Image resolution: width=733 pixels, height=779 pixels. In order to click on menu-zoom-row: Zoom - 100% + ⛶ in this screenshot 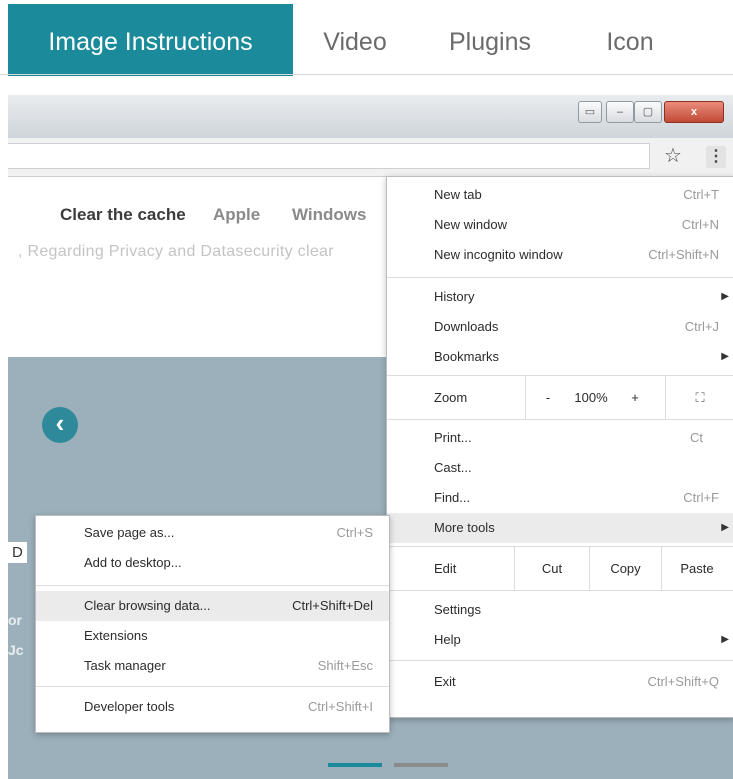, I will do `click(560, 397)`.